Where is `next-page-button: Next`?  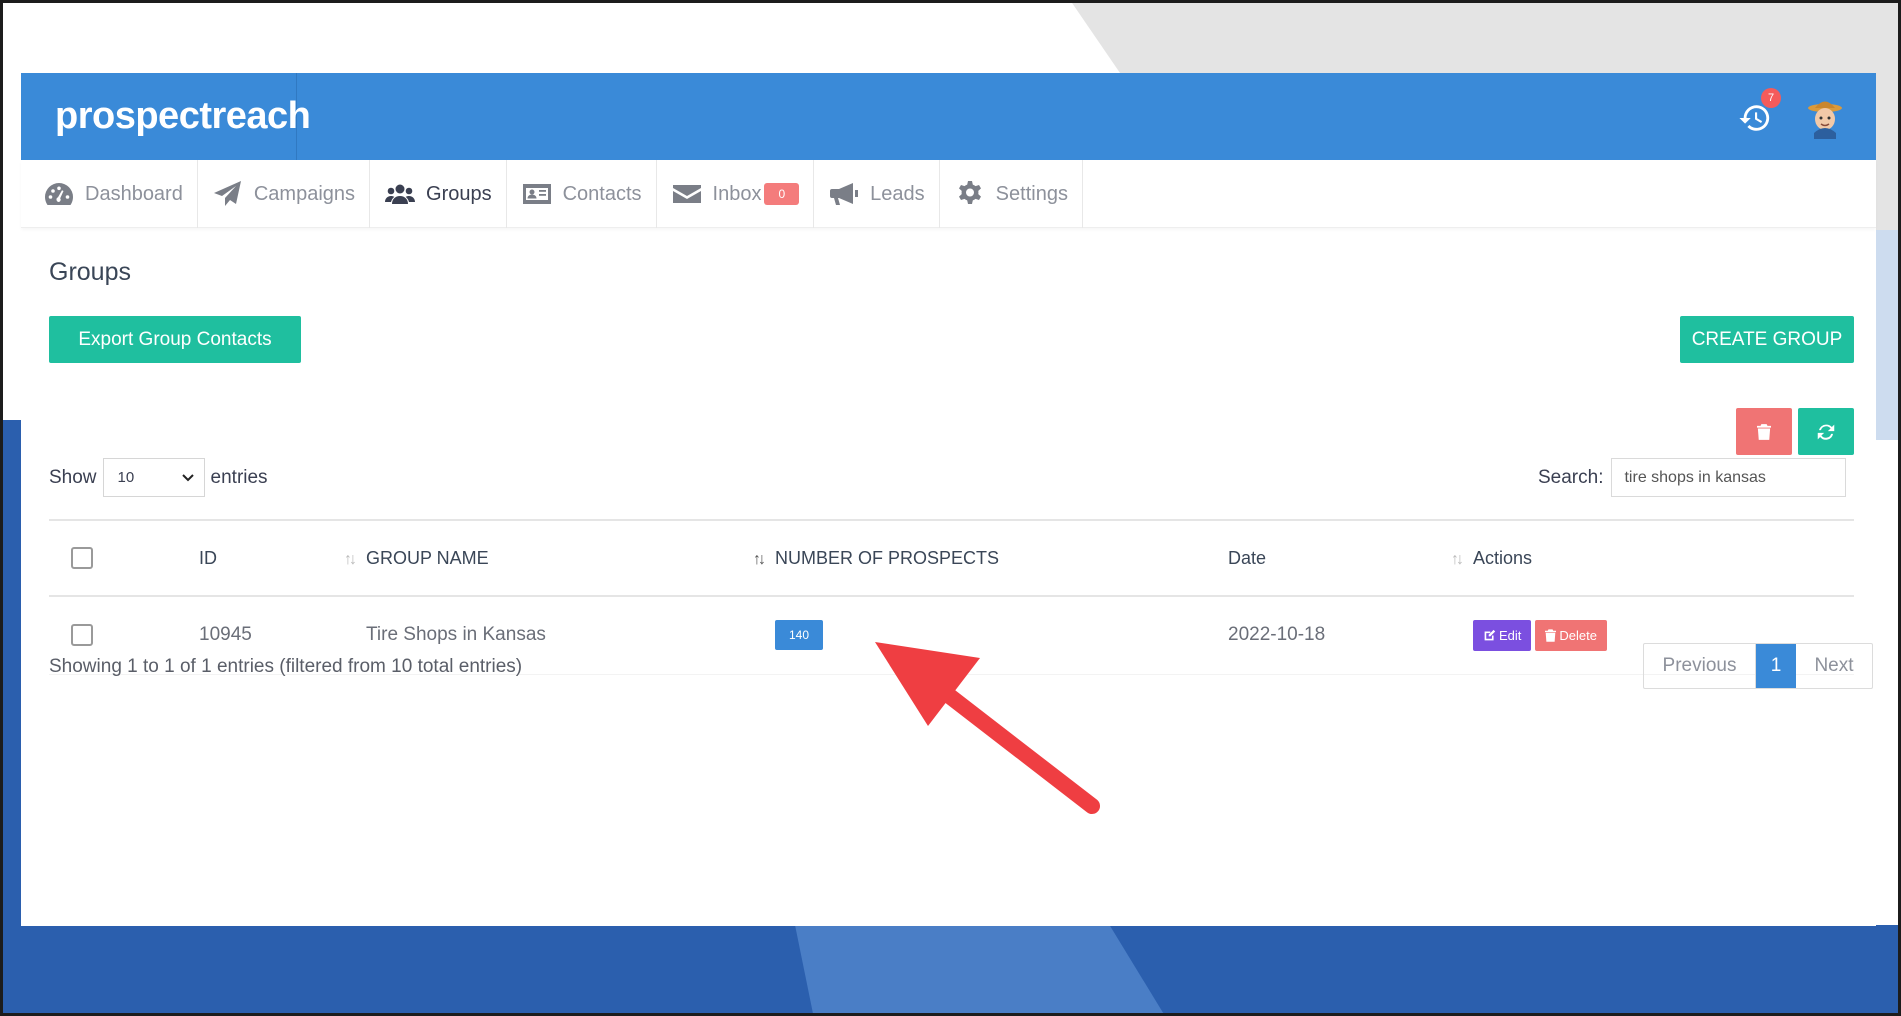
next-page-button: Next is located at coordinates (1834, 666).